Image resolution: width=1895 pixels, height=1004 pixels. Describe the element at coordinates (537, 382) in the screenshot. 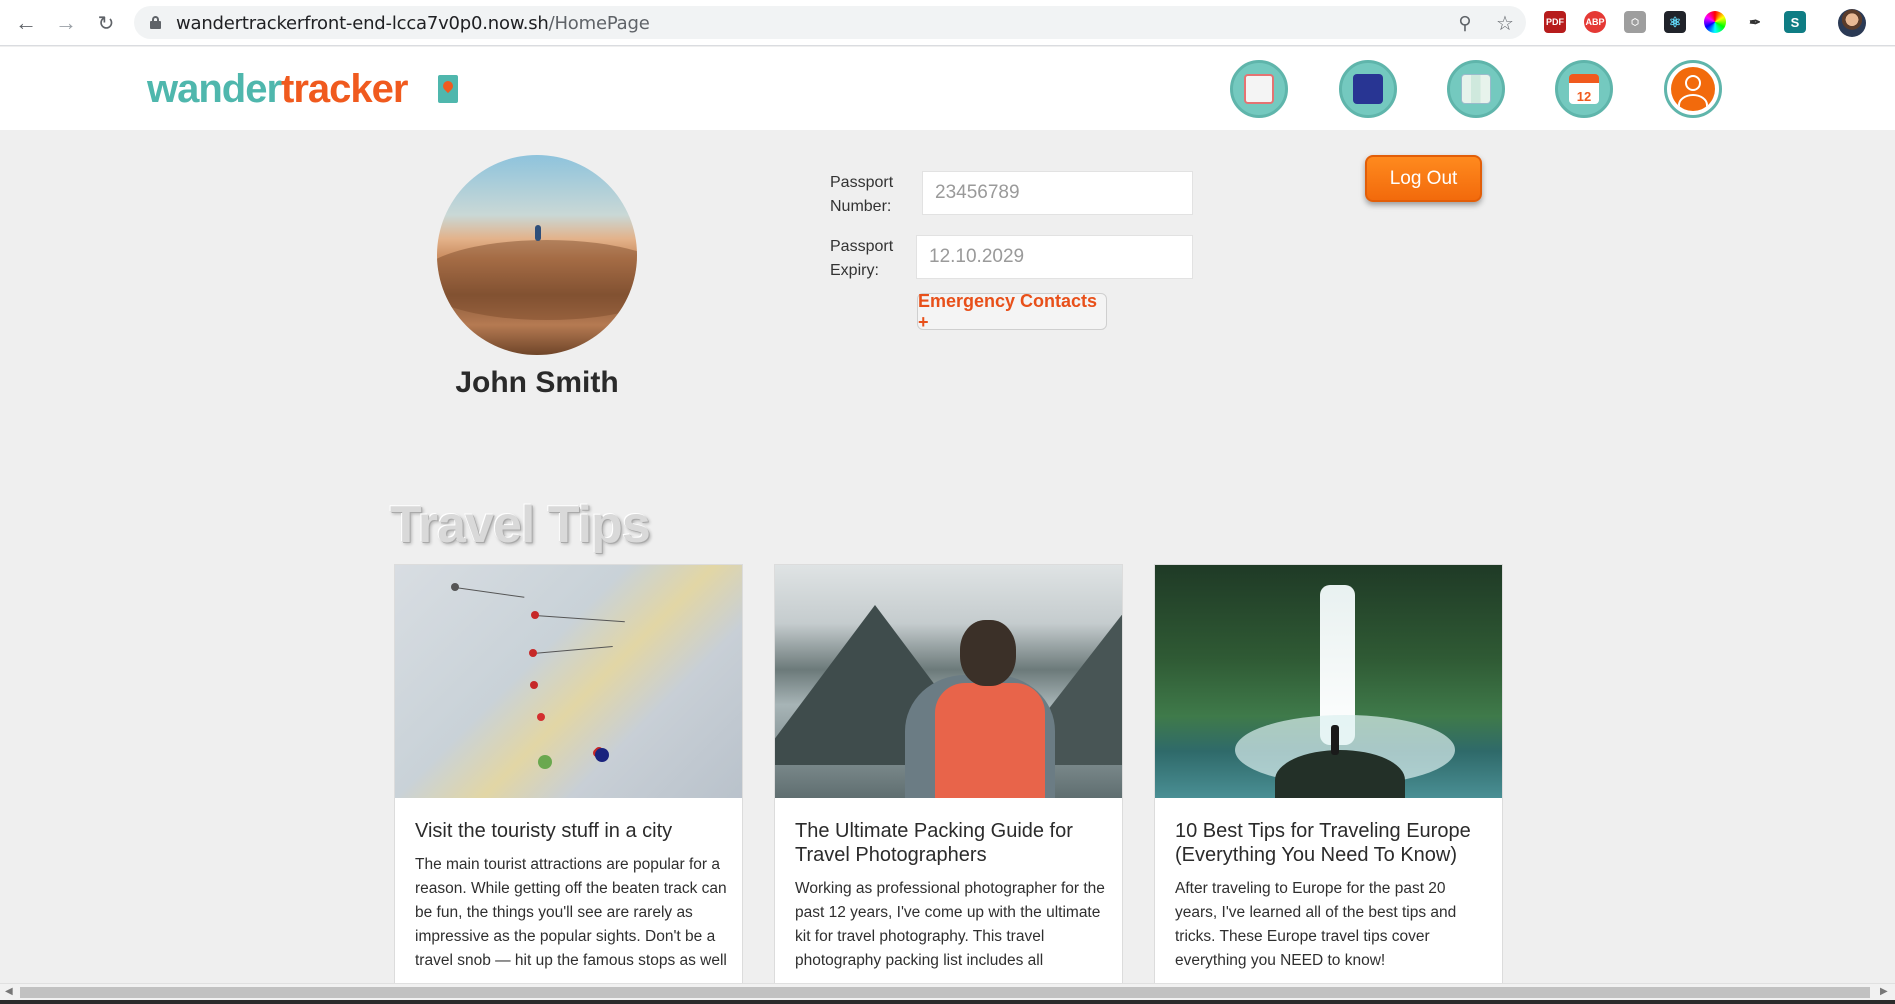

I see `user-name: John Smith` at that location.